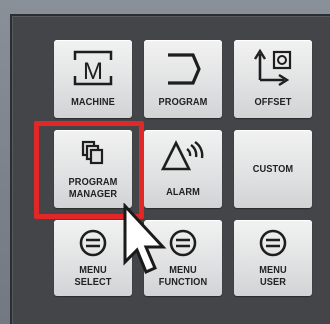 This screenshot has width=330, height=324. What do you see at coordinates (184, 69) in the screenshot?
I see `program-arrow-icon` at bounding box center [184, 69].